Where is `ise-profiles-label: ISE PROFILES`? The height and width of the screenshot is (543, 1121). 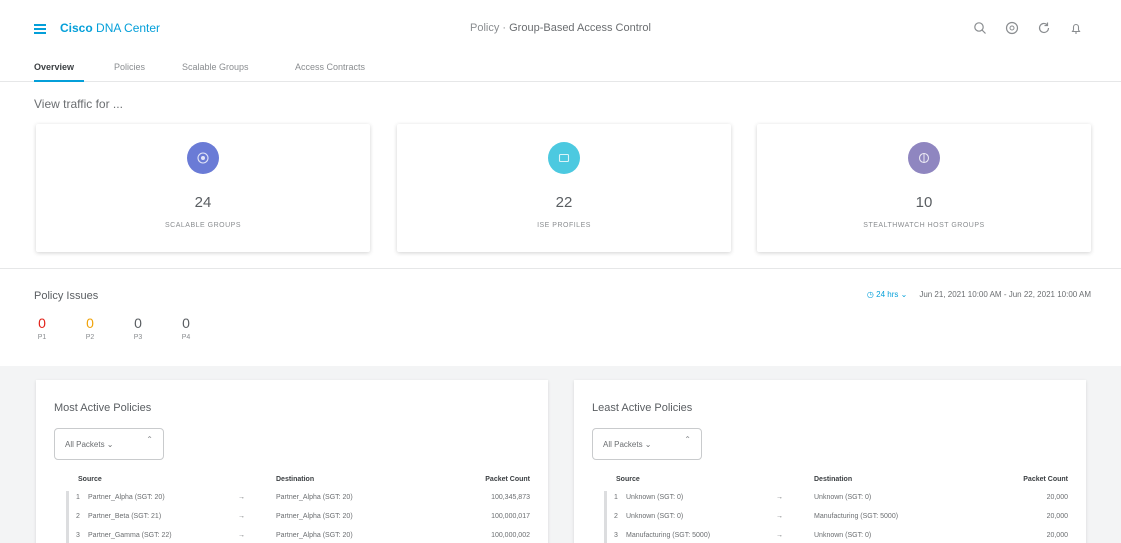
ise-profiles-label: ISE PROFILES is located at coordinates (564, 225).